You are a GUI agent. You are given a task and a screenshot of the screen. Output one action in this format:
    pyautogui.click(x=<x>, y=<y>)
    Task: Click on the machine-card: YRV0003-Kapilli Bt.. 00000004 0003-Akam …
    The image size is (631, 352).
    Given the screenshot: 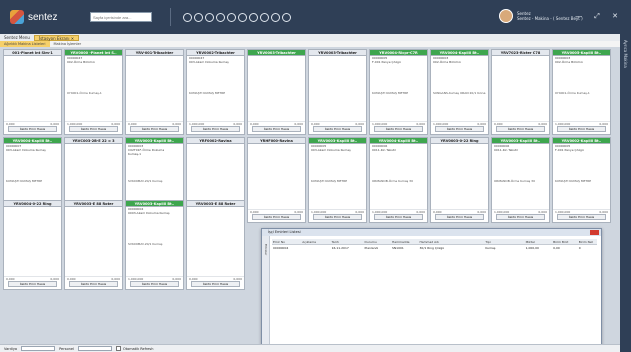 What is the action you would take?
    pyautogui.click(x=154, y=245)
    